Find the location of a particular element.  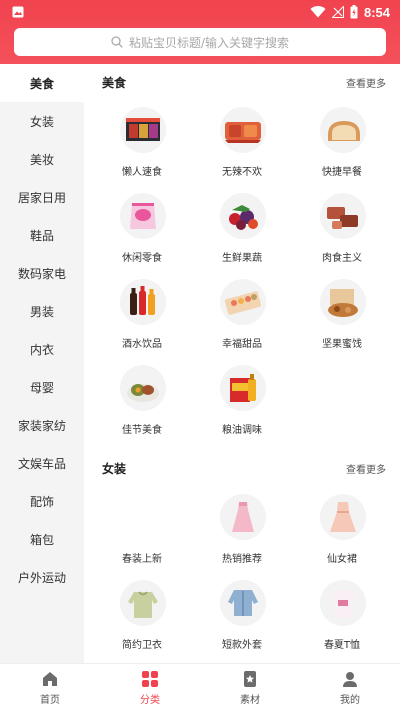

subcategory-item: 幸福甜品 is located at coordinates (242, 319).